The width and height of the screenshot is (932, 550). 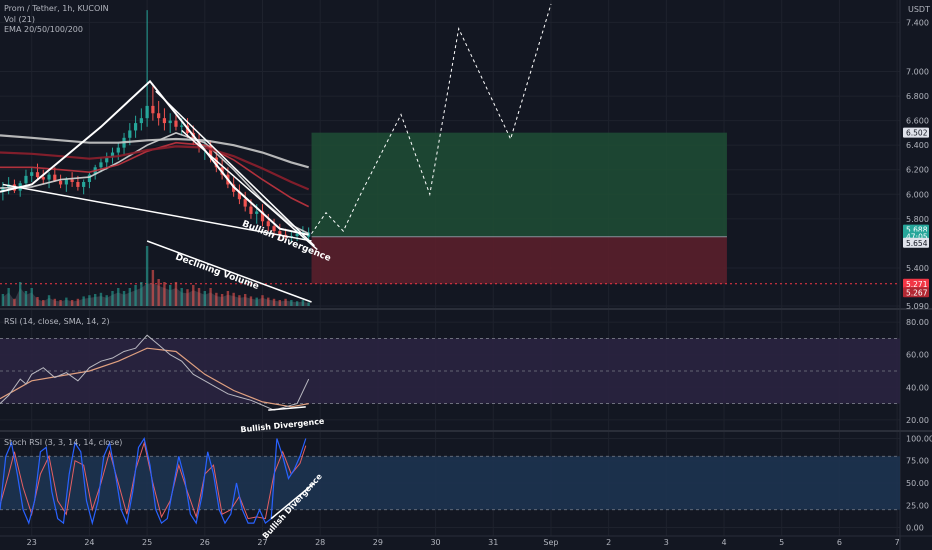 What do you see at coordinates (917, 194) in the screenshot?
I see `price-tick-label: 6.000` at bounding box center [917, 194].